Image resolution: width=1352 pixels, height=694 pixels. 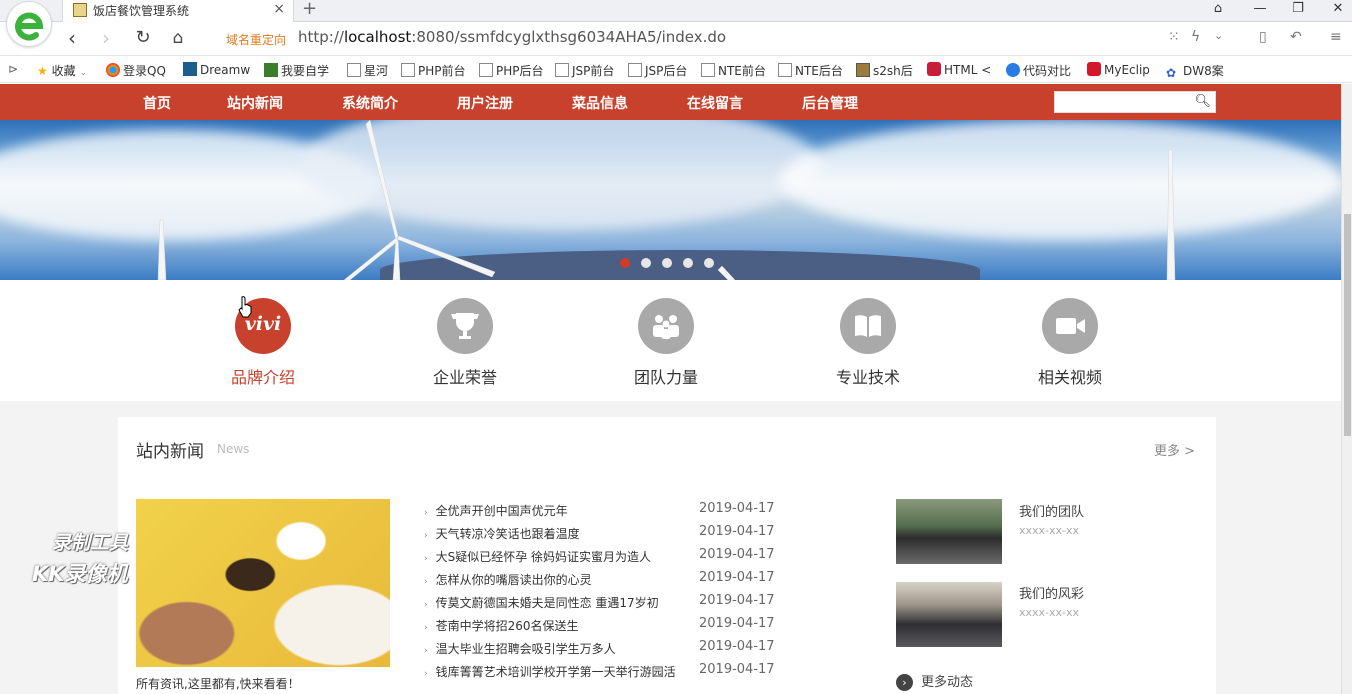 I want to click on nav-dishes: 菜品信息, so click(x=600, y=103).